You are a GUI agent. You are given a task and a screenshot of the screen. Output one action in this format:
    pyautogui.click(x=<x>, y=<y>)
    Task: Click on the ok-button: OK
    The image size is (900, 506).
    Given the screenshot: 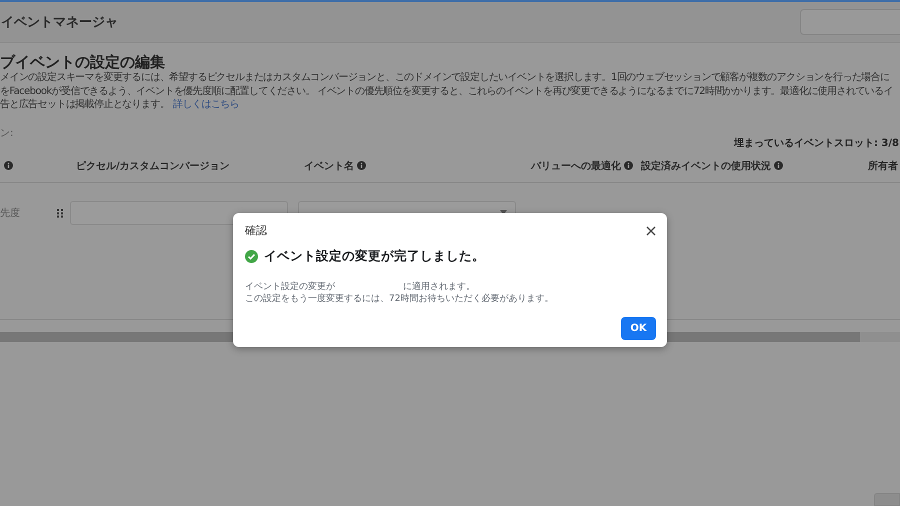 What is the action you would take?
    pyautogui.click(x=638, y=328)
    